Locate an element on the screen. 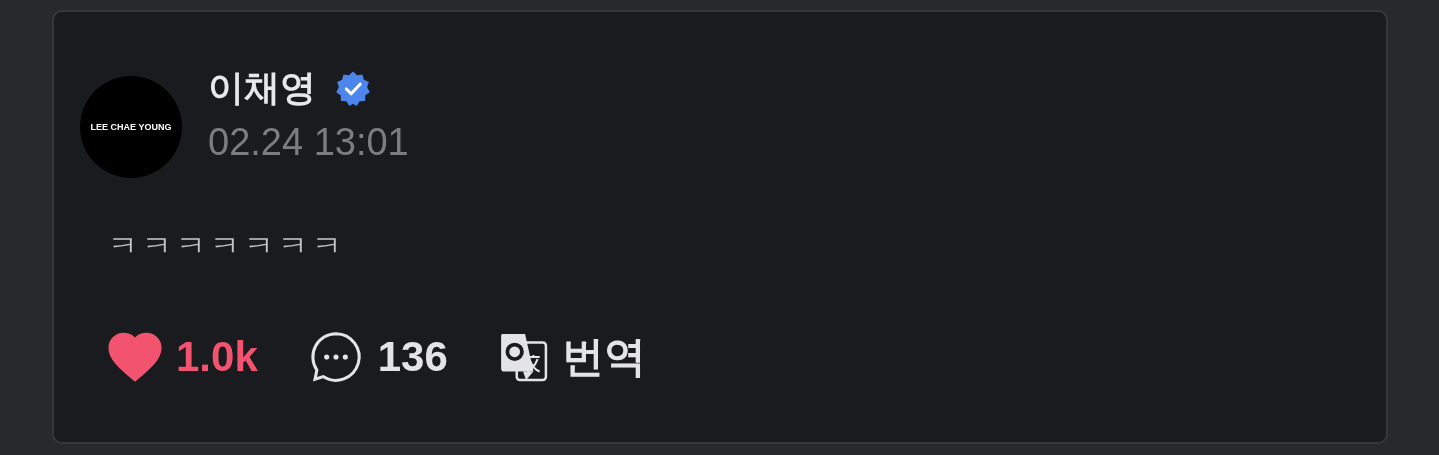  comment-button: 136 is located at coordinates (377, 357).